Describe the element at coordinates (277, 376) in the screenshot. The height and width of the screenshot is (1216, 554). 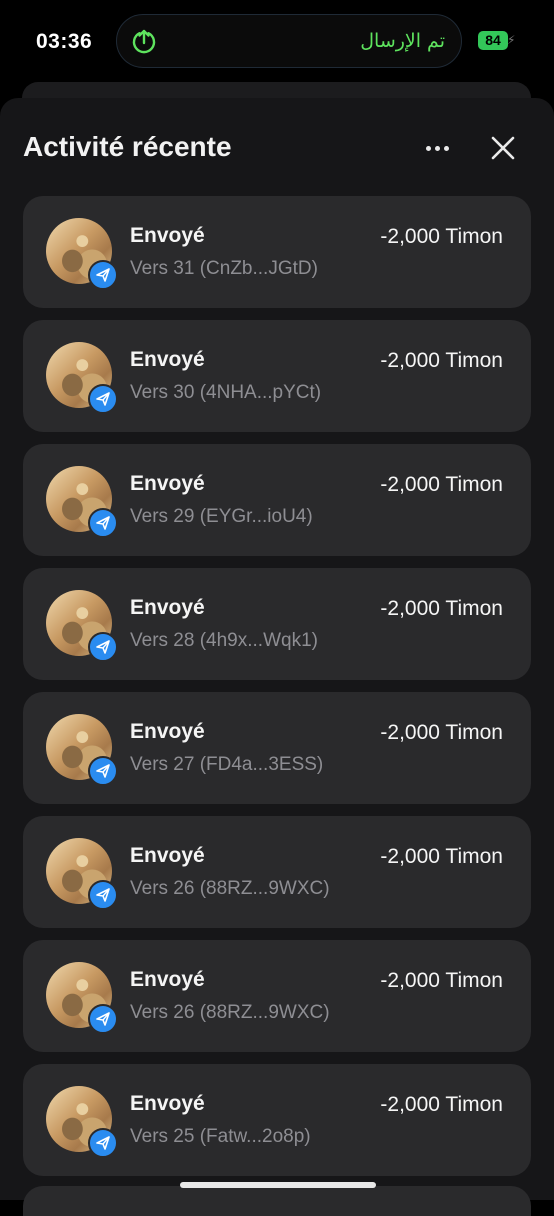
I see `transaction-item: Envoyé Vers 30 (4NHA...pYCt) -2,000 Timon` at that location.